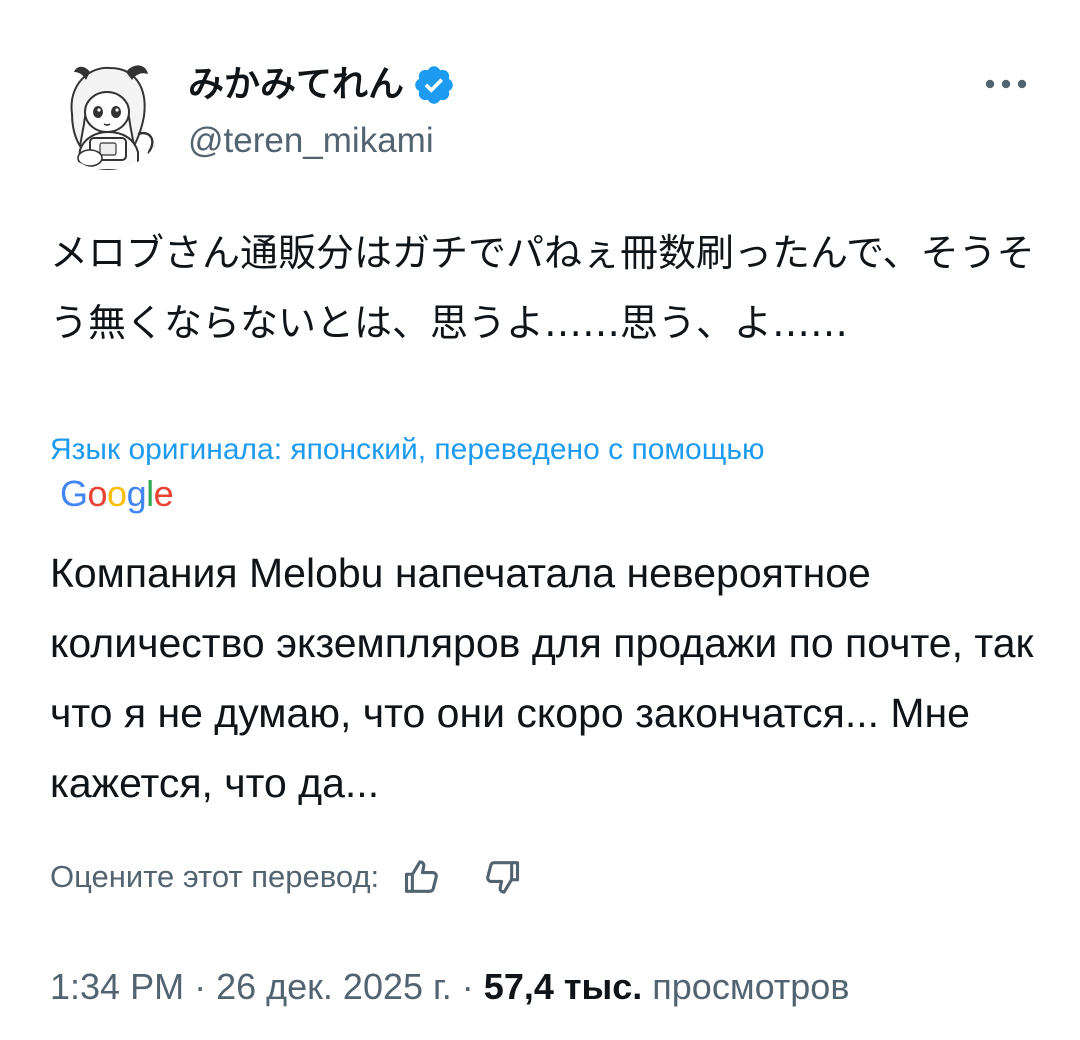  What do you see at coordinates (423, 877) in the screenshot?
I see `thumbs-up-icon` at bounding box center [423, 877].